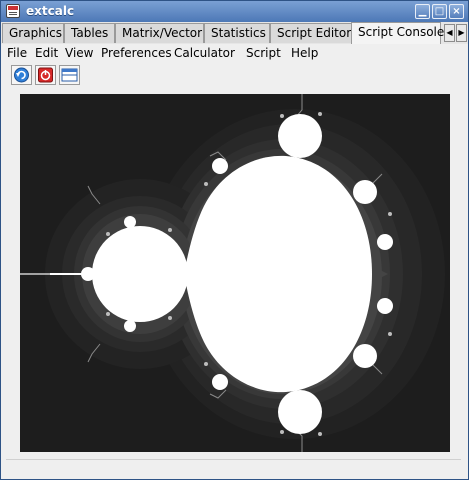 Image resolution: width=469 pixels, height=480 pixels. Describe the element at coordinates (237, 33) in the screenshot. I see `tab-statistics: Statistics` at that location.